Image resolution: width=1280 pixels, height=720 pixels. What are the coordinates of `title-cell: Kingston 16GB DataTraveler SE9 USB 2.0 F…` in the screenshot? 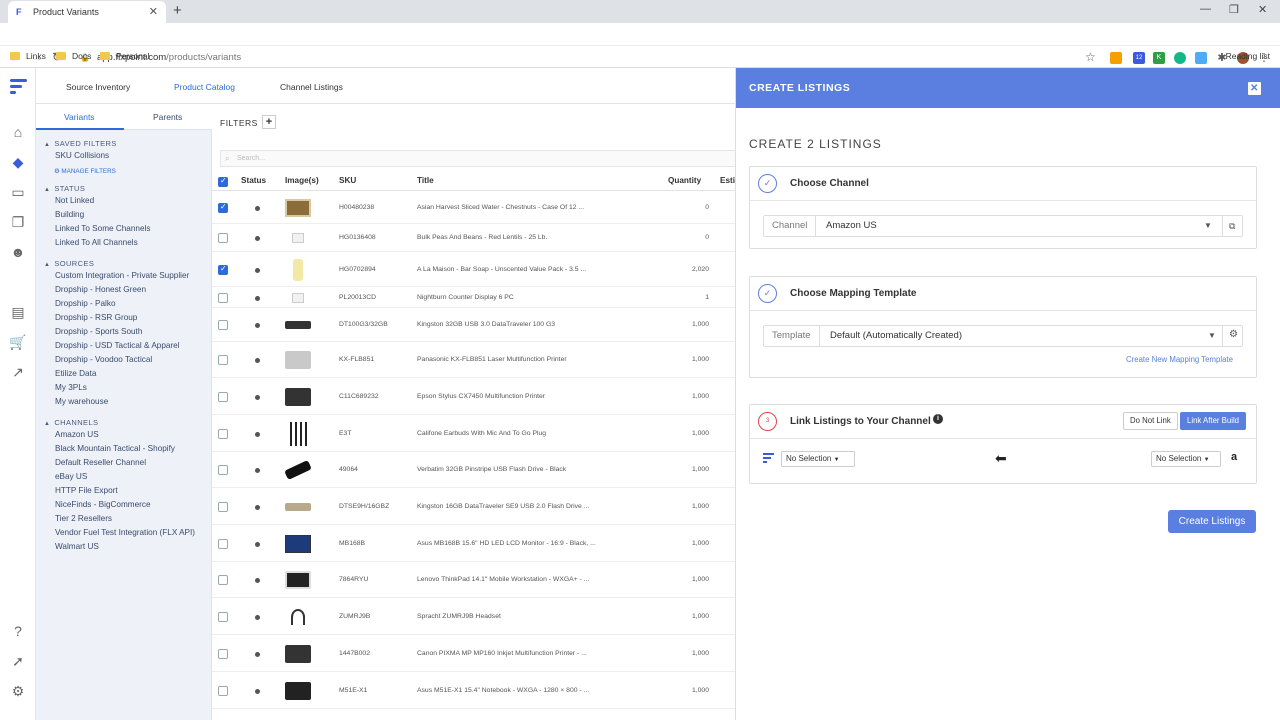 It's located at (503, 506).